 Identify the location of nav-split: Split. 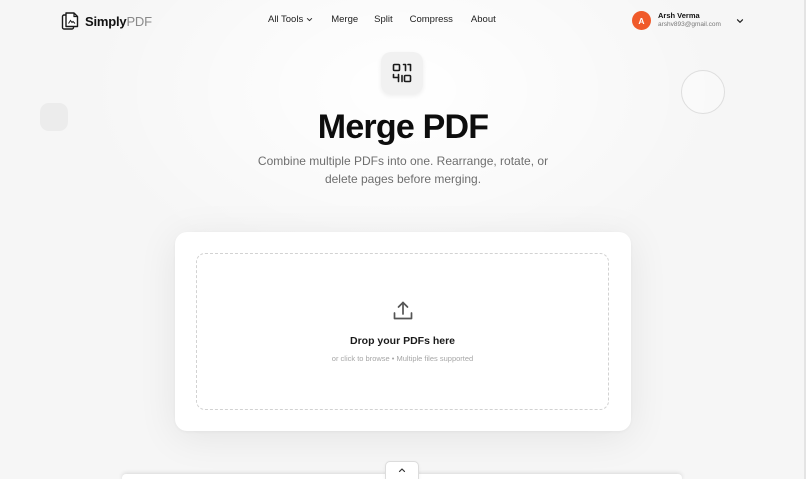
(383, 19).